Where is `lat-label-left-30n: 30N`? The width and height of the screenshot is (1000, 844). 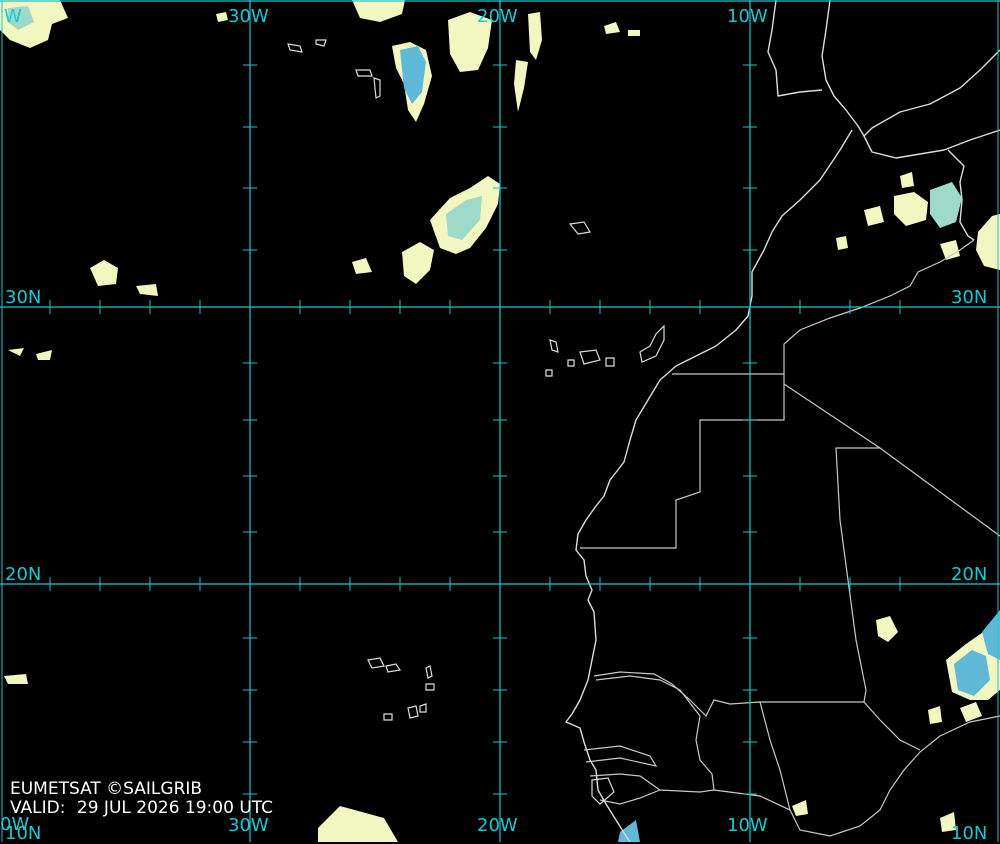 lat-label-left-30n: 30N is located at coordinates (23, 297).